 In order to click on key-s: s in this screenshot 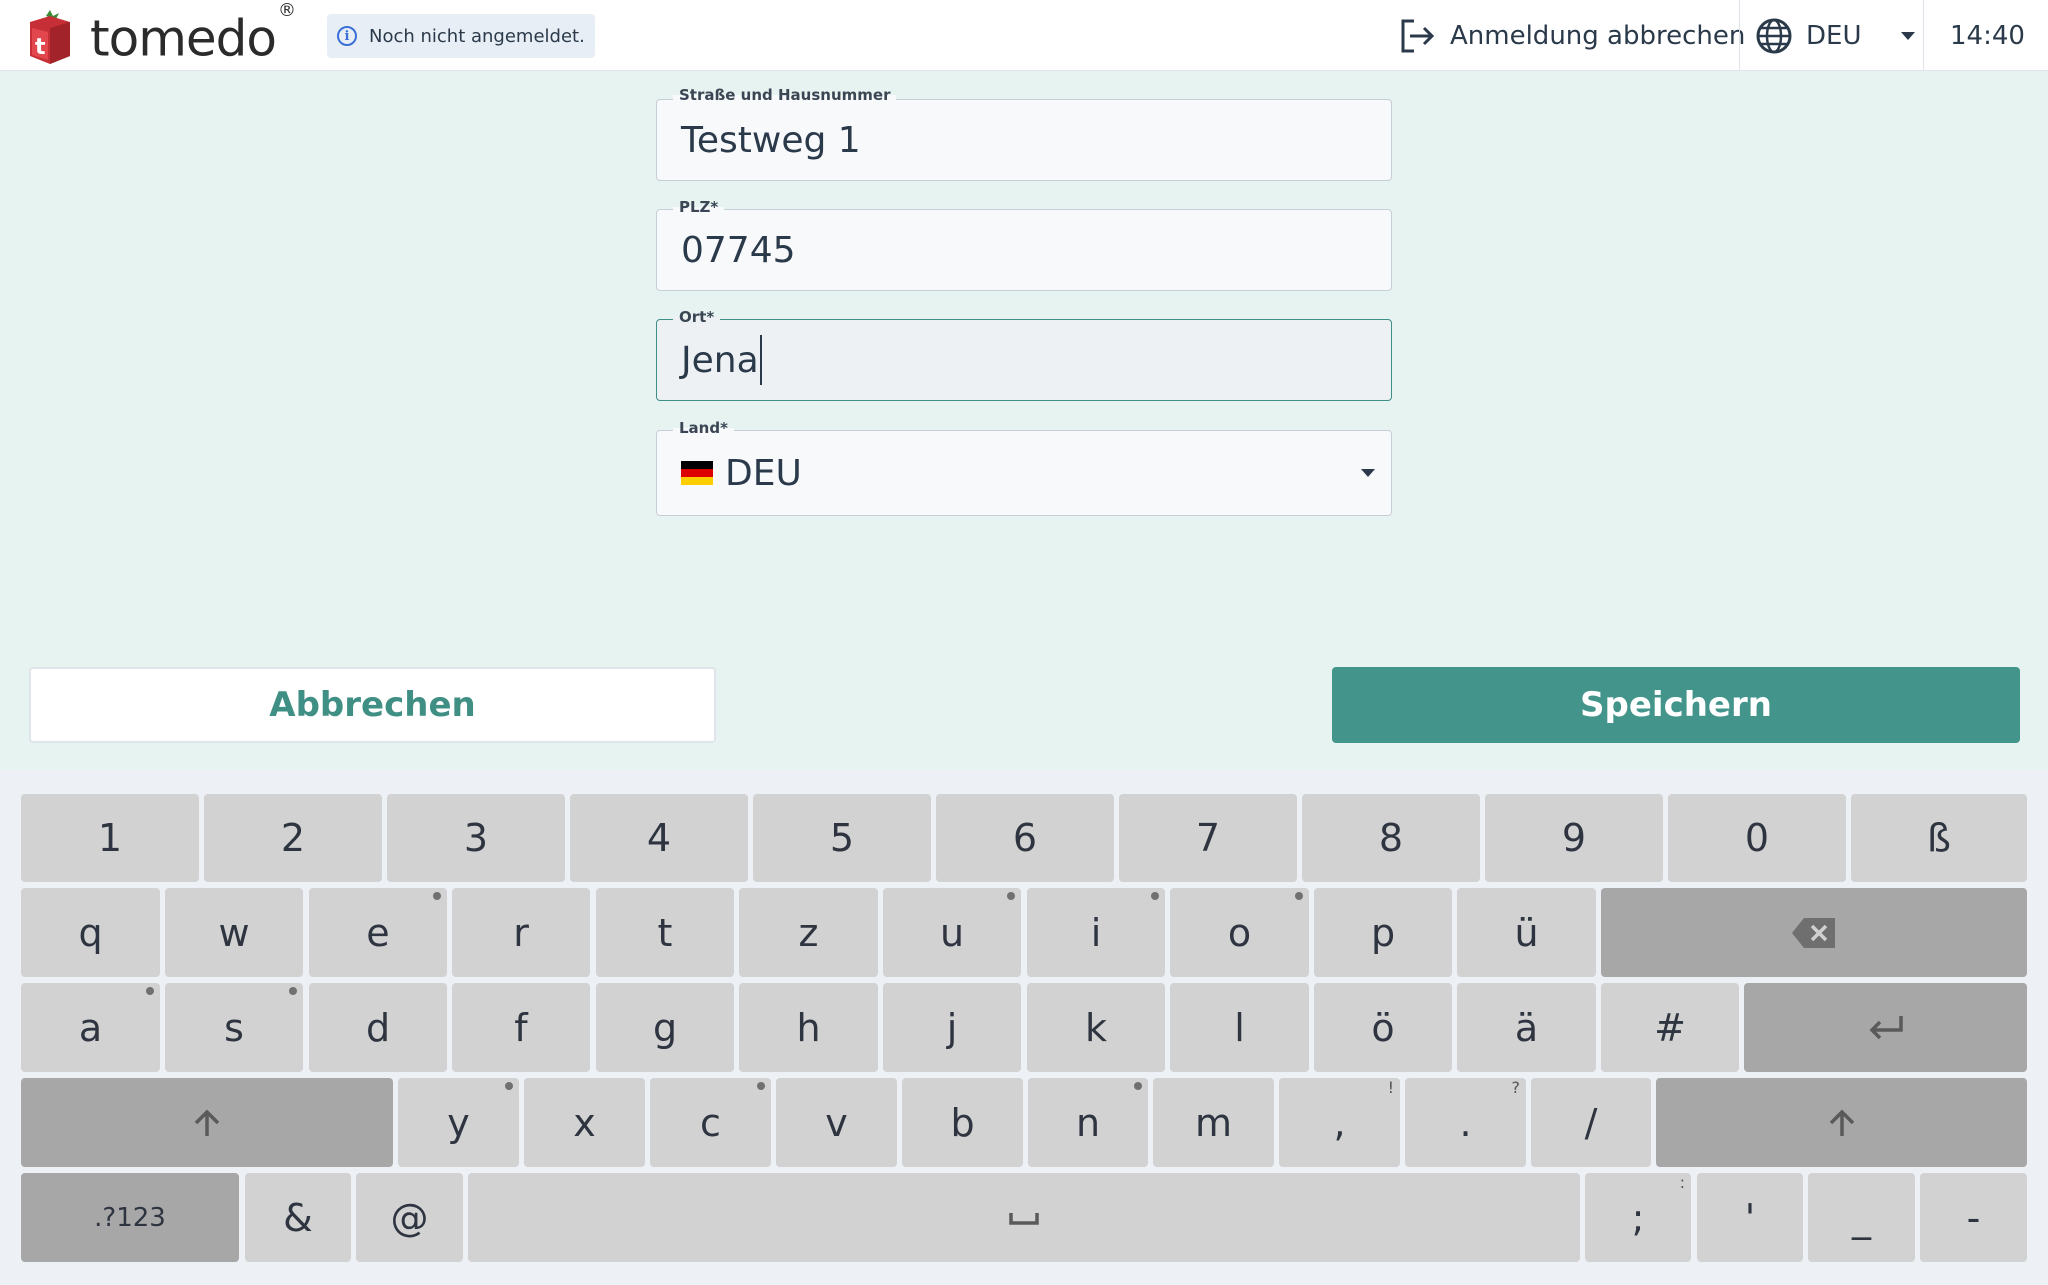, I will do `click(234, 1027)`.